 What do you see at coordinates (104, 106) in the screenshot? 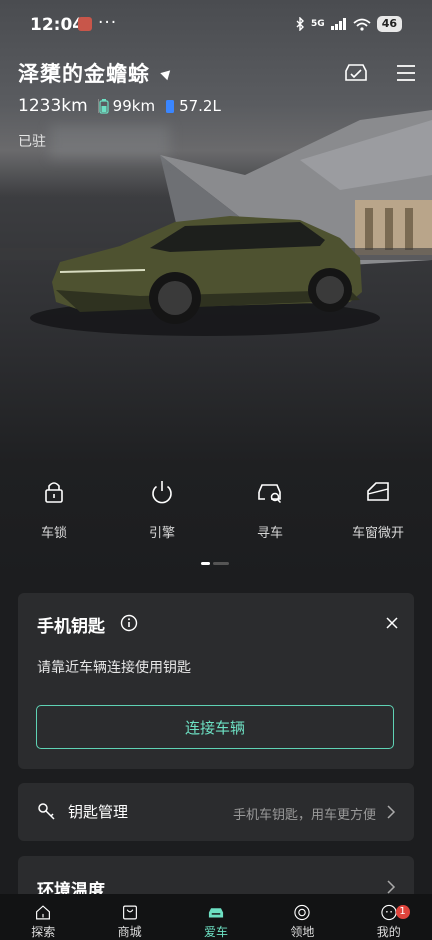
I see `battery-charge-icon` at bounding box center [104, 106].